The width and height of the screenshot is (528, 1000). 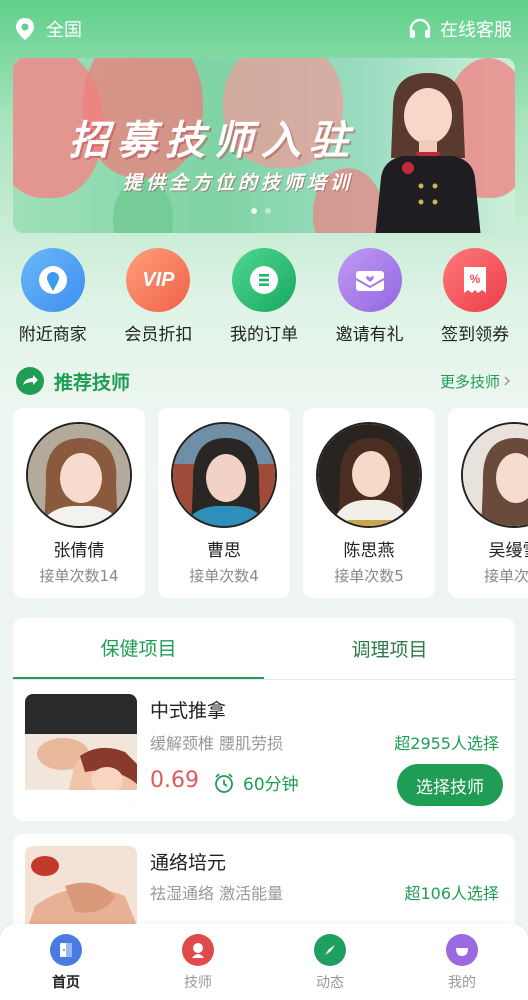 I want to click on quick-item-label: 邀请有礼, so click(x=369, y=335).